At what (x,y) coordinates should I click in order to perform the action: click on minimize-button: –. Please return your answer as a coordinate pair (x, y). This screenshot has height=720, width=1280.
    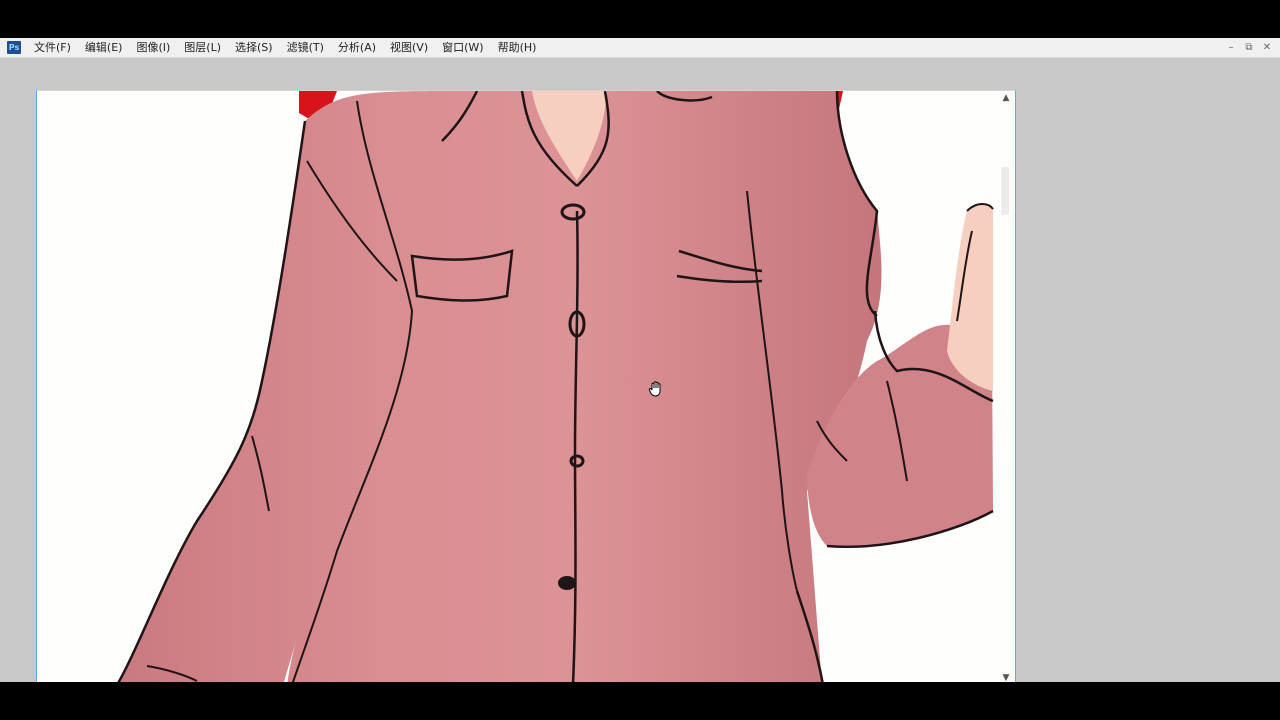
    Looking at the image, I should click on (1231, 47).